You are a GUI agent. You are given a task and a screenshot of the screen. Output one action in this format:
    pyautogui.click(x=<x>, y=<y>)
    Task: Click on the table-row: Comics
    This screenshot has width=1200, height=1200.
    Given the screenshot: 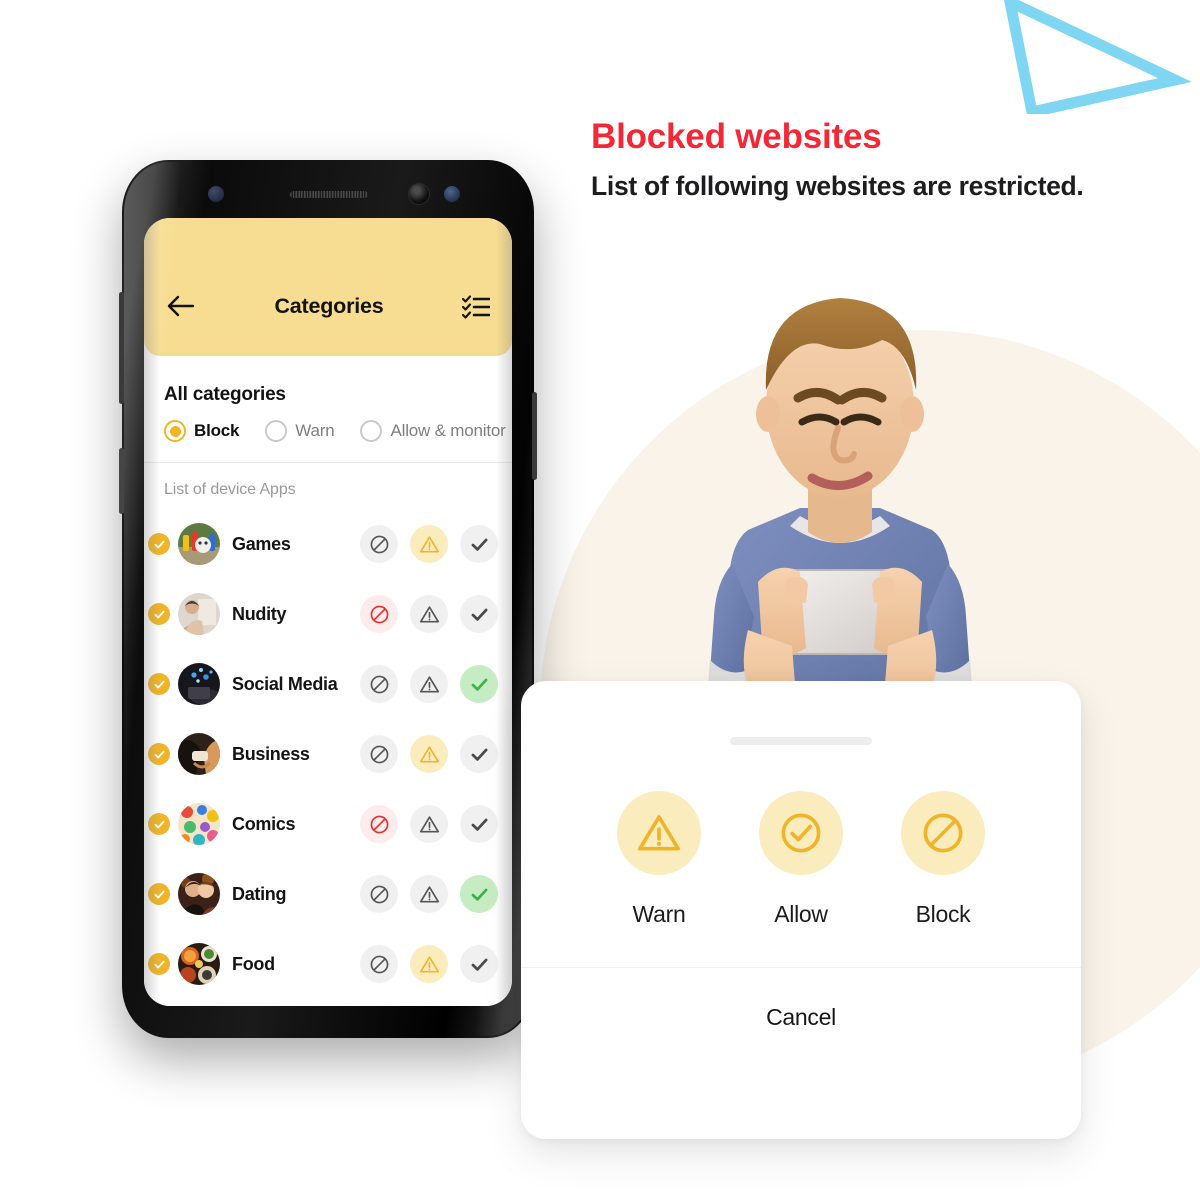 What is the action you would take?
    pyautogui.click(x=328, y=824)
    